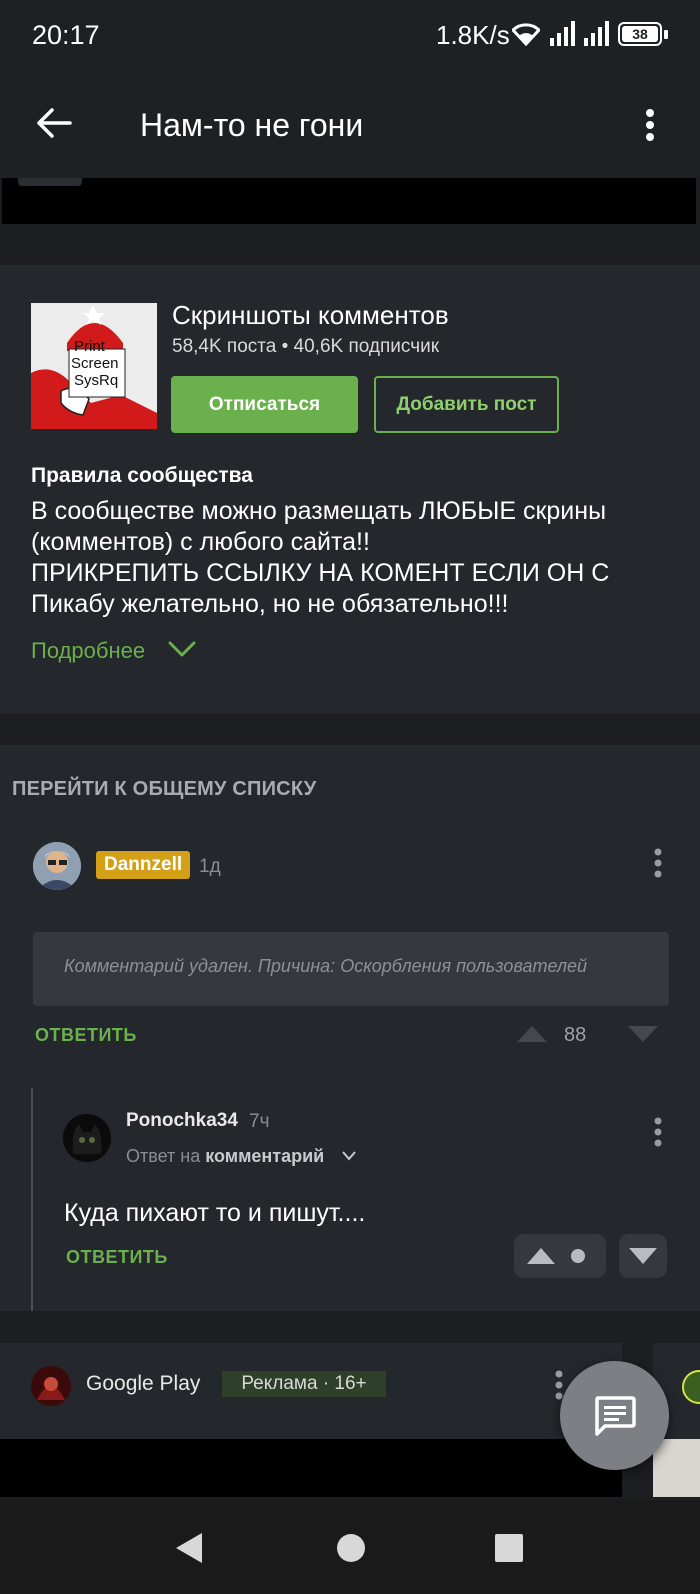 The height and width of the screenshot is (1594, 700). I want to click on nav-home-icon, so click(351, 1548).